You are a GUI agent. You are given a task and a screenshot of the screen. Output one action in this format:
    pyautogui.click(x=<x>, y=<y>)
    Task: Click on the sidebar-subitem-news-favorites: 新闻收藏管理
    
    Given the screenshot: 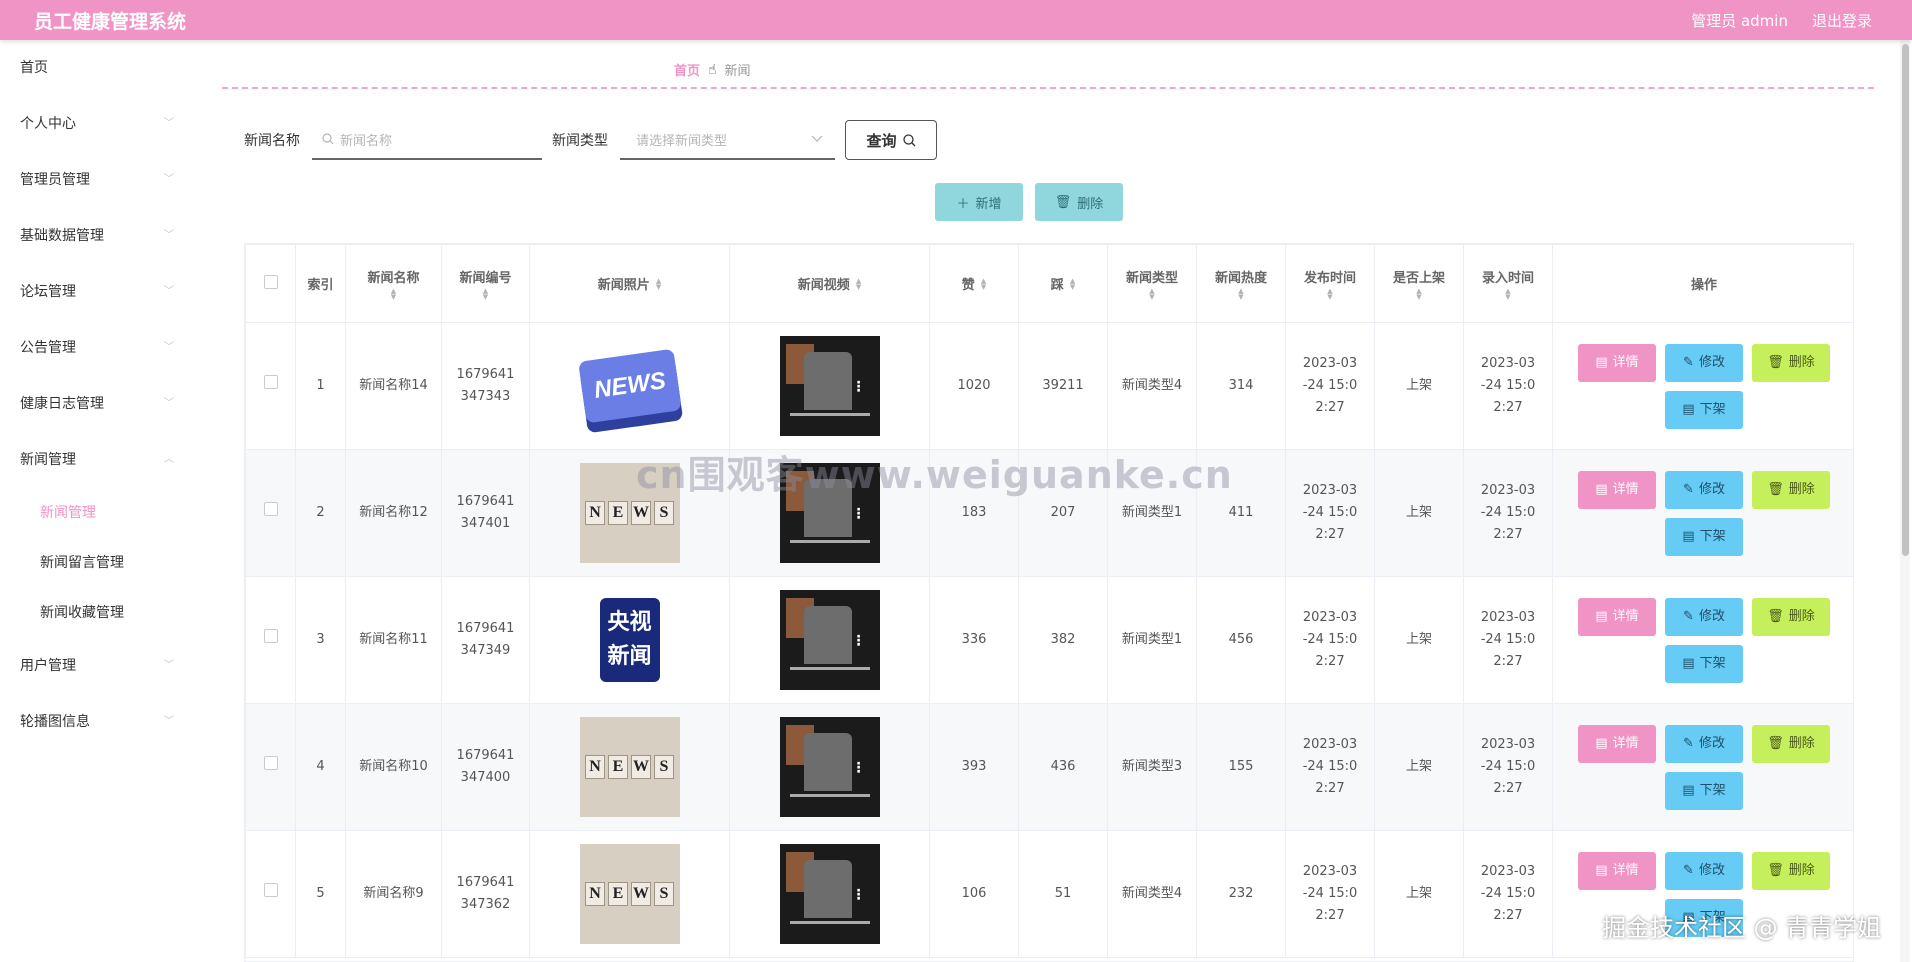 What is the action you would take?
    pyautogui.click(x=98, y=613)
    